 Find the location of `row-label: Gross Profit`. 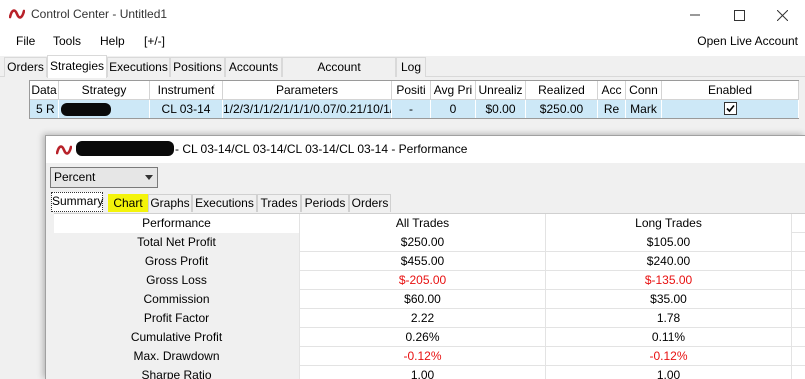

row-label: Gross Profit is located at coordinates (177, 261).